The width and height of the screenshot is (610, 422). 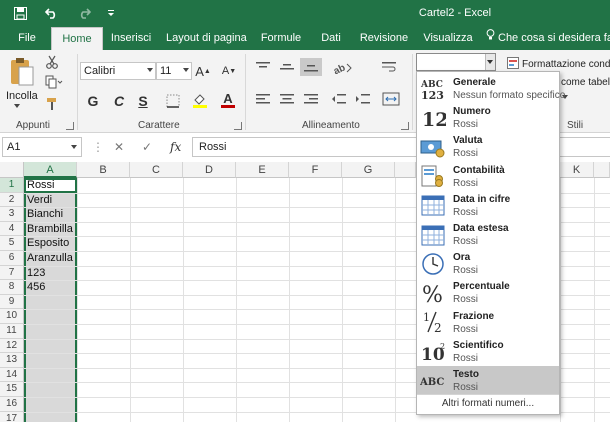 What do you see at coordinates (488, 322) in the screenshot?
I see `format-item-8: 1 2 Frazione Rossi` at bounding box center [488, 322].